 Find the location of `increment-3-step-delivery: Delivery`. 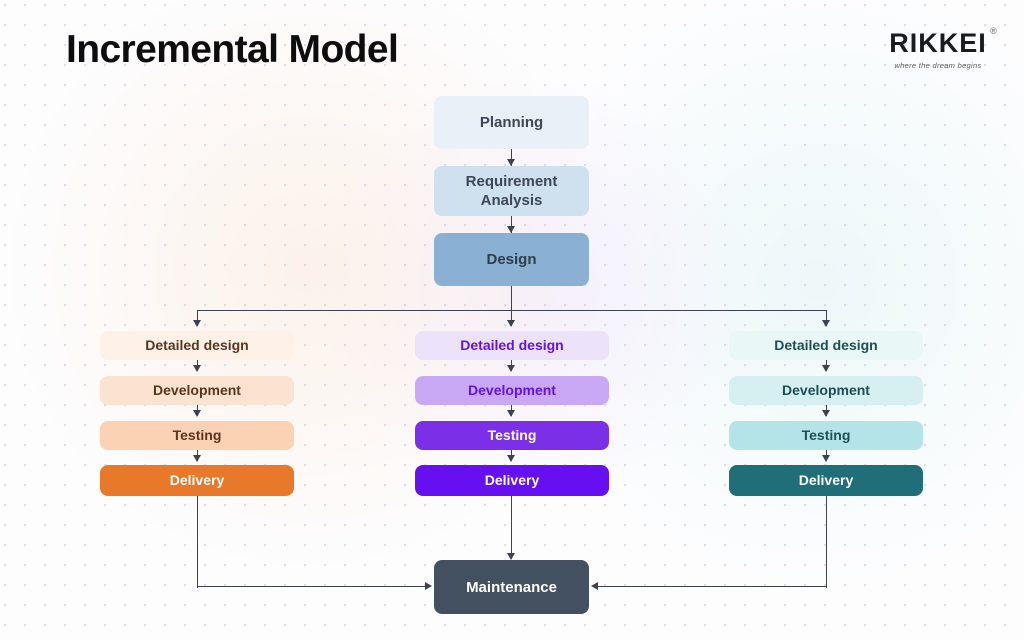

increment-3-step-delivery: Delivery is located at coordinates (826, 480).